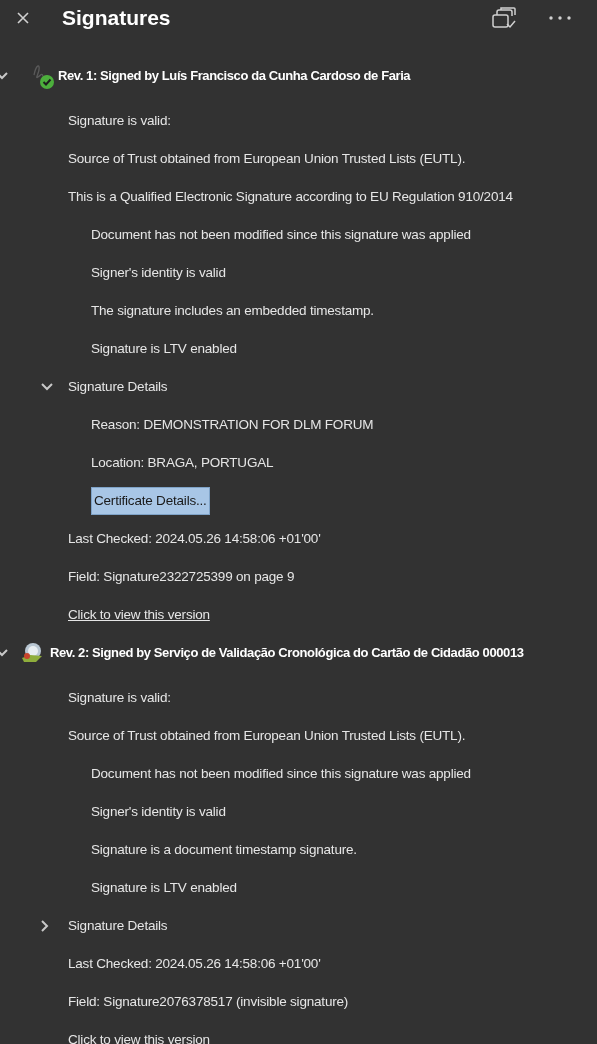 The width and height of the screenshot is (597, 1044). What do you see at coordinates (208, 1001) in the screenshot?
I see `status-text: Field: Signature2076378517 (invisible signature)` at bounding box center [208, 1001].